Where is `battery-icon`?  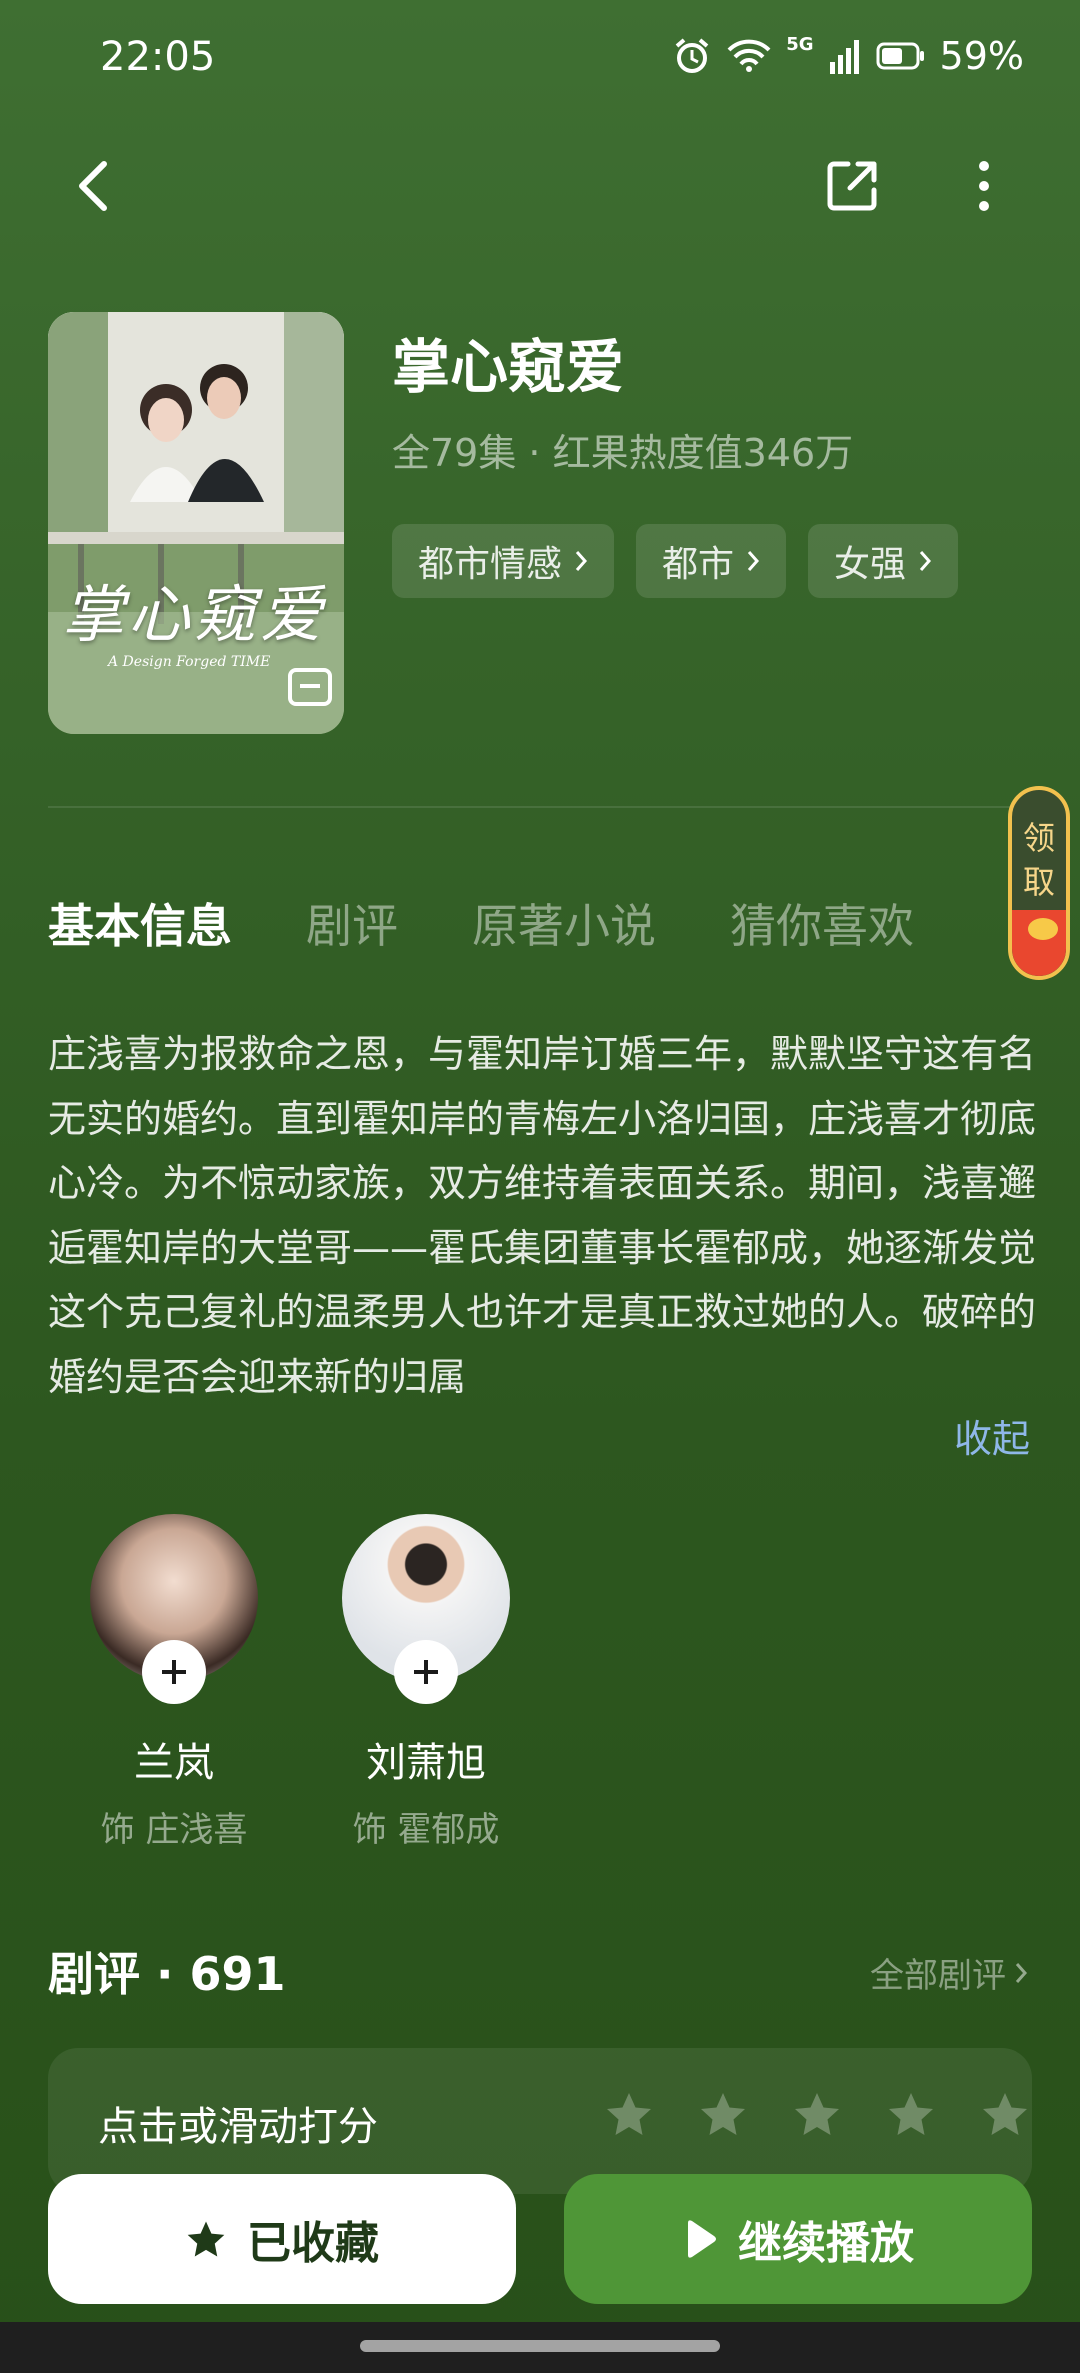
battery-icon is located at coordinates (900, 56).